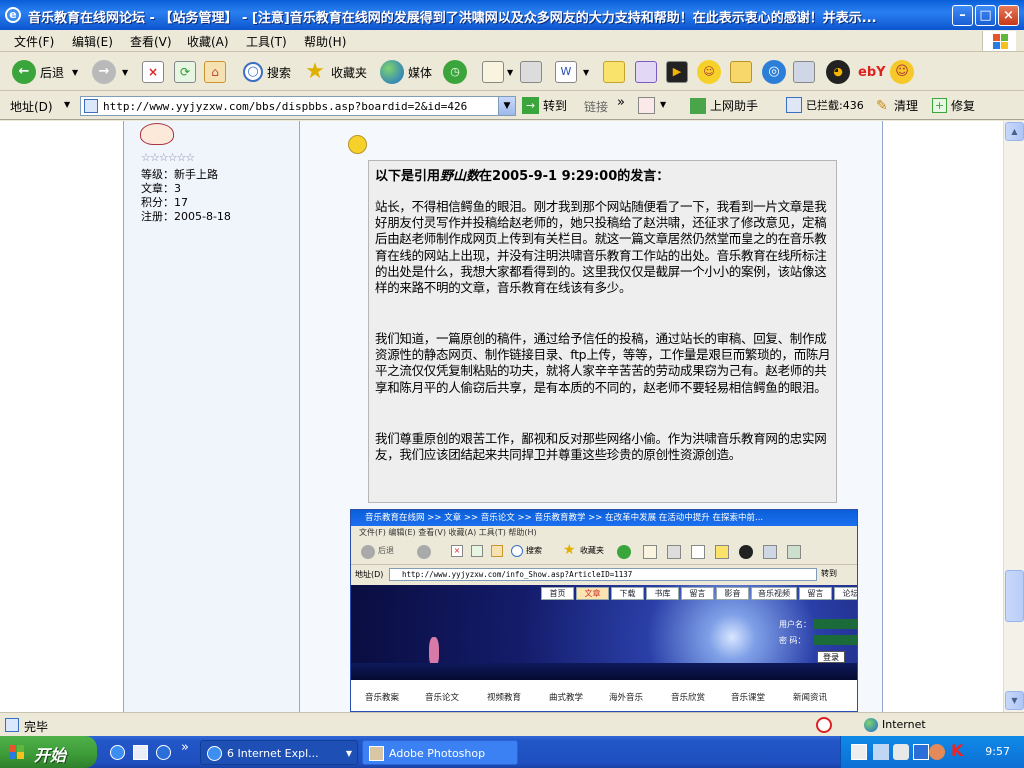  What do you see at coordinates (335, 72) in the screenshot?
I see `favorites-button: ★ 收藏夹` at bounding box center [335, 72].